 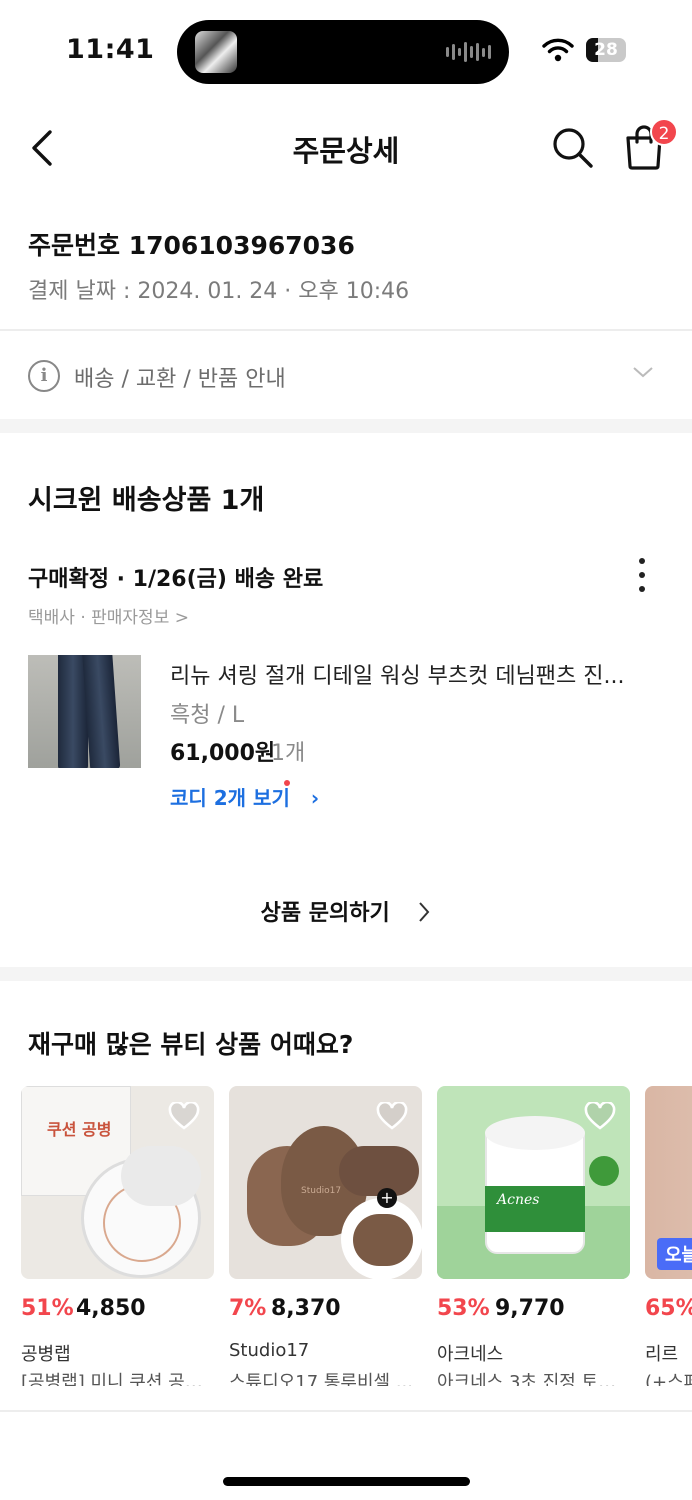 I want to click on info-icon: i, so click(x=44, y=376).